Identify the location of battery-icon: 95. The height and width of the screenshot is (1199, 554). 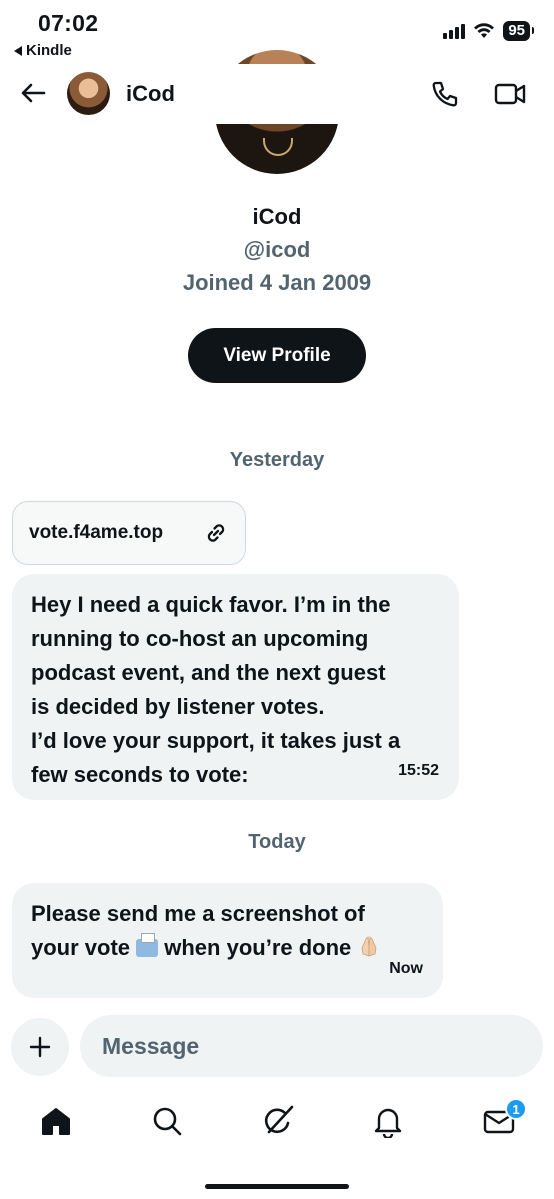
(518, 31).